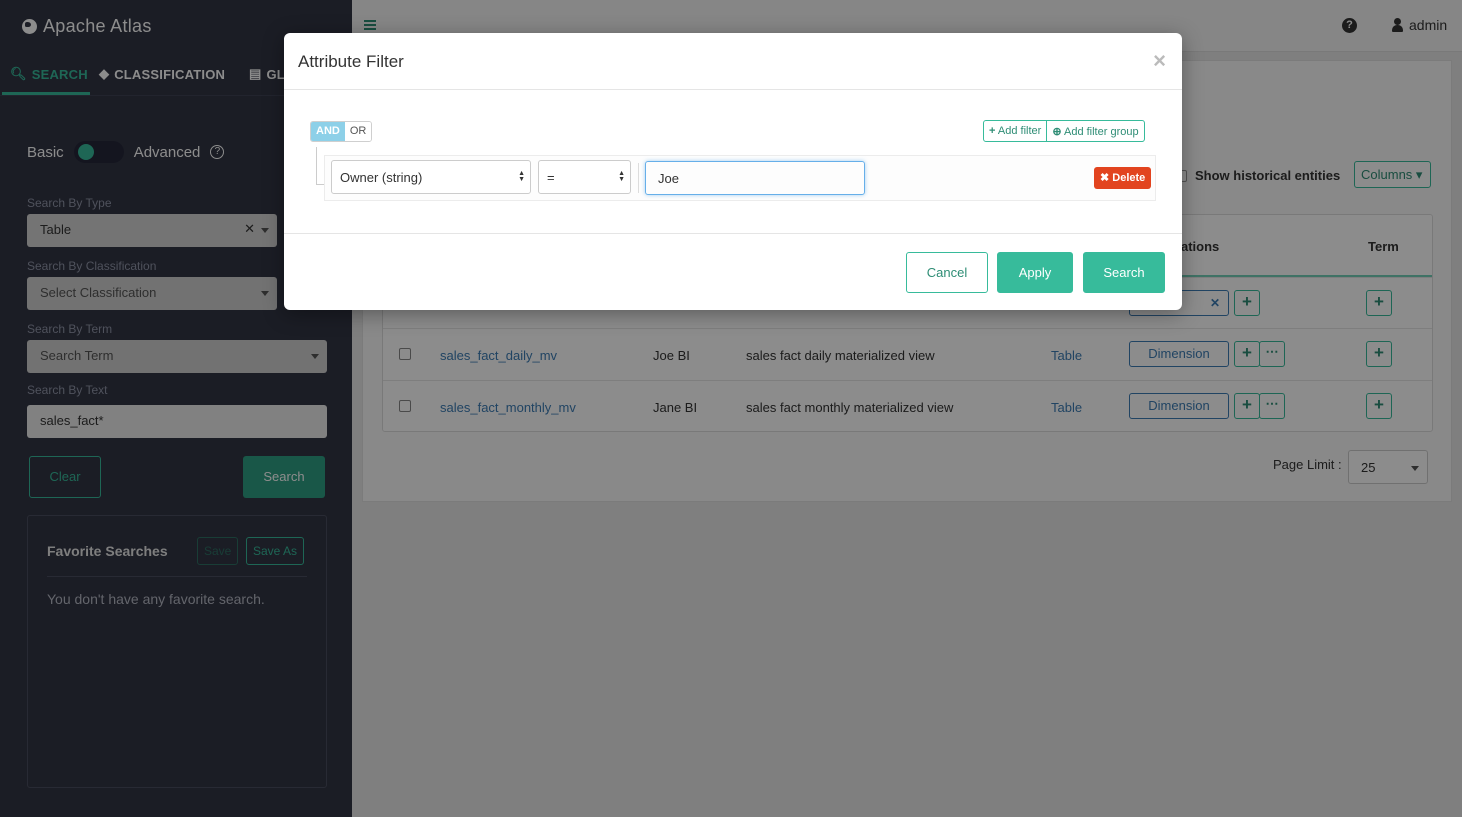 Image resolution: width=1462 pixels, height=817 pixels. I want to click on modal-title: Attribute Filter, so click(351, 61).